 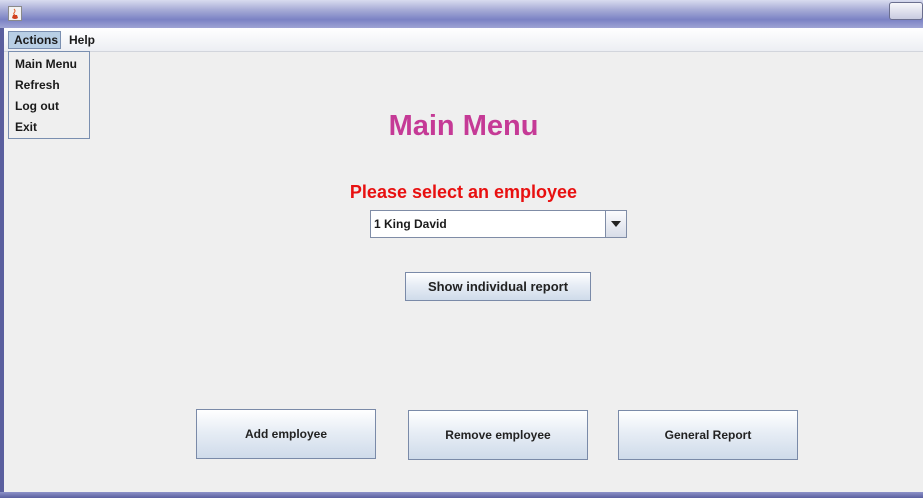 What do you see at coordinates (498, 286) in the screenshot?
I see `show-individual-report-button: Show individual report` at bounding box center [498, 286].